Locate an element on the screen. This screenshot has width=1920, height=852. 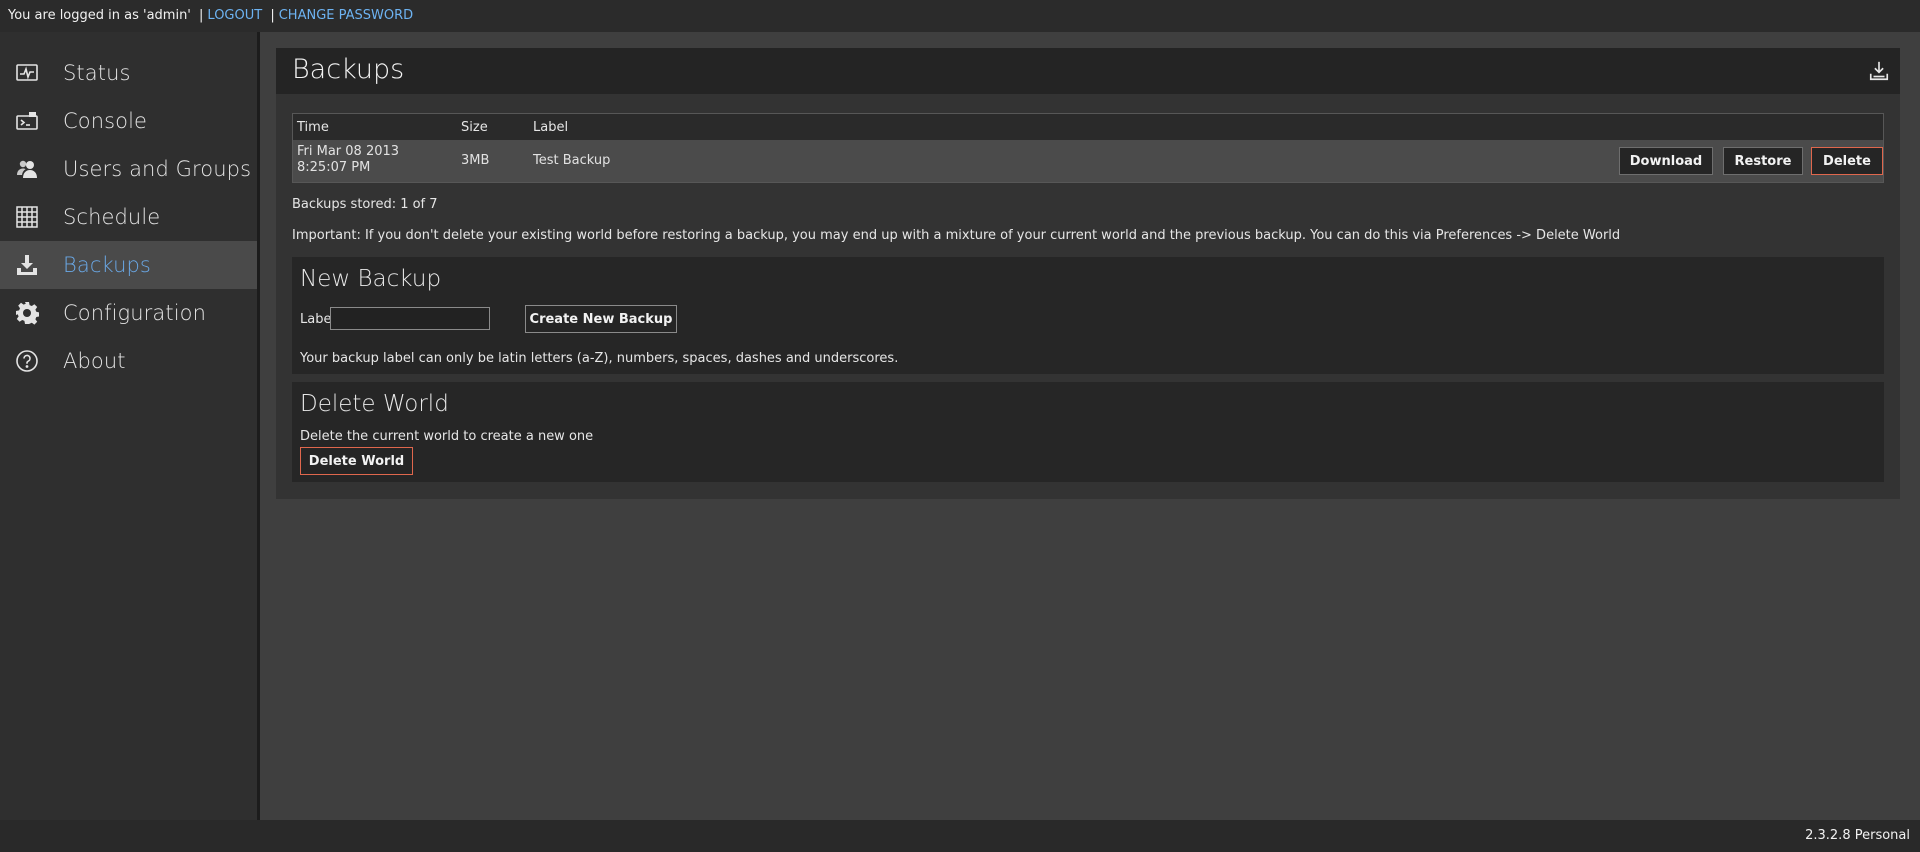
backup-size: 3MB is located at coordinates (475, 160).